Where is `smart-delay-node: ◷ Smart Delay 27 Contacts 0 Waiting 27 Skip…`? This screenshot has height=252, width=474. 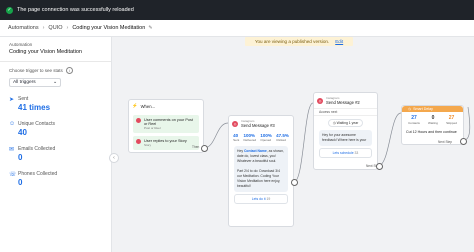 smart-delay-node: ◷ Smart Delay 27 Contacts 0 Waiting 27 Skip… is located at coordinates (432, 125).